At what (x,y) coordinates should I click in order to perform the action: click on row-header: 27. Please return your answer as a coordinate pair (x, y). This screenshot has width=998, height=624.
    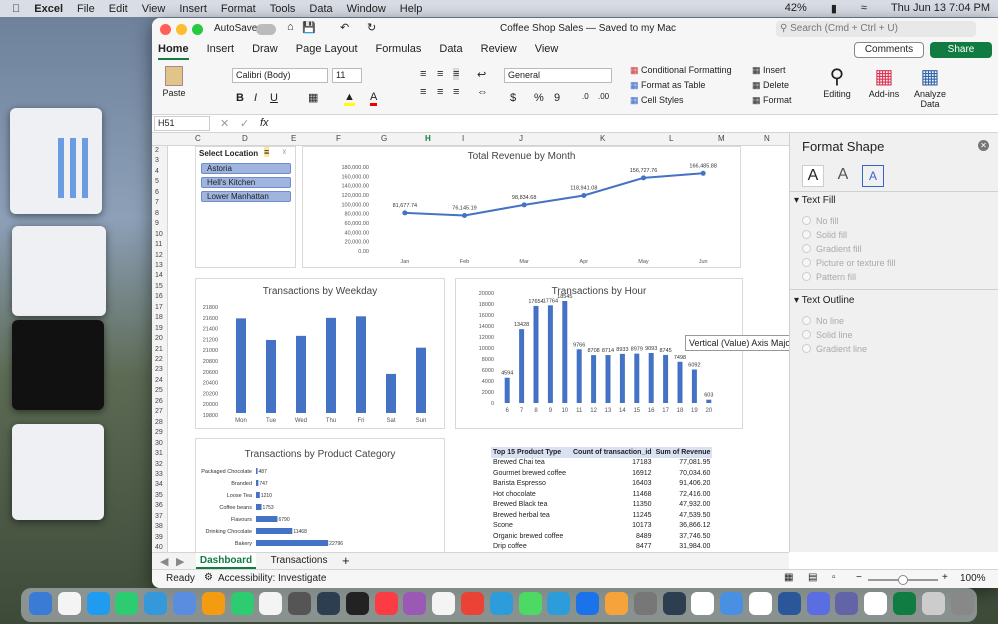
    Looking at the image, I should click on (159, 411).